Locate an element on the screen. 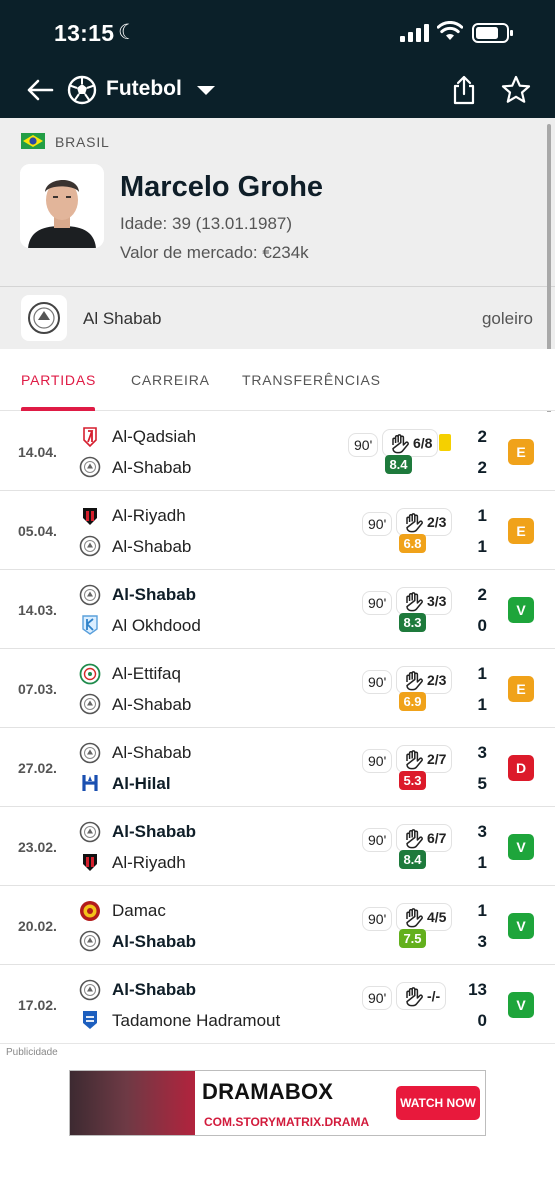 This screenshot has width=555, height=1200. share-icon is located at coordinates (464, 90).